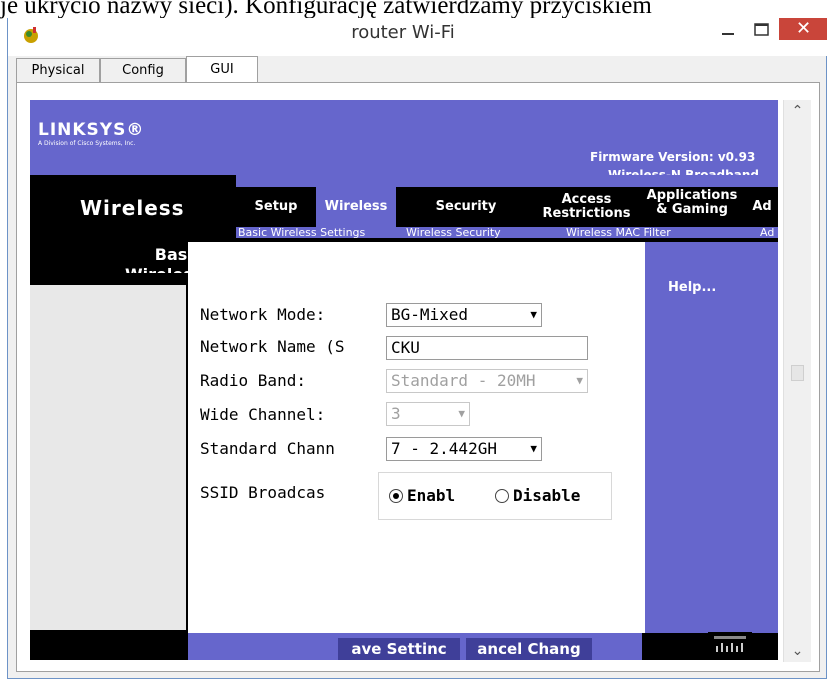 The image size is (827, 679). Describe the element at coordinates (767, 232) in the screenshot. I see `subnav-advanced: Ad` at that location.